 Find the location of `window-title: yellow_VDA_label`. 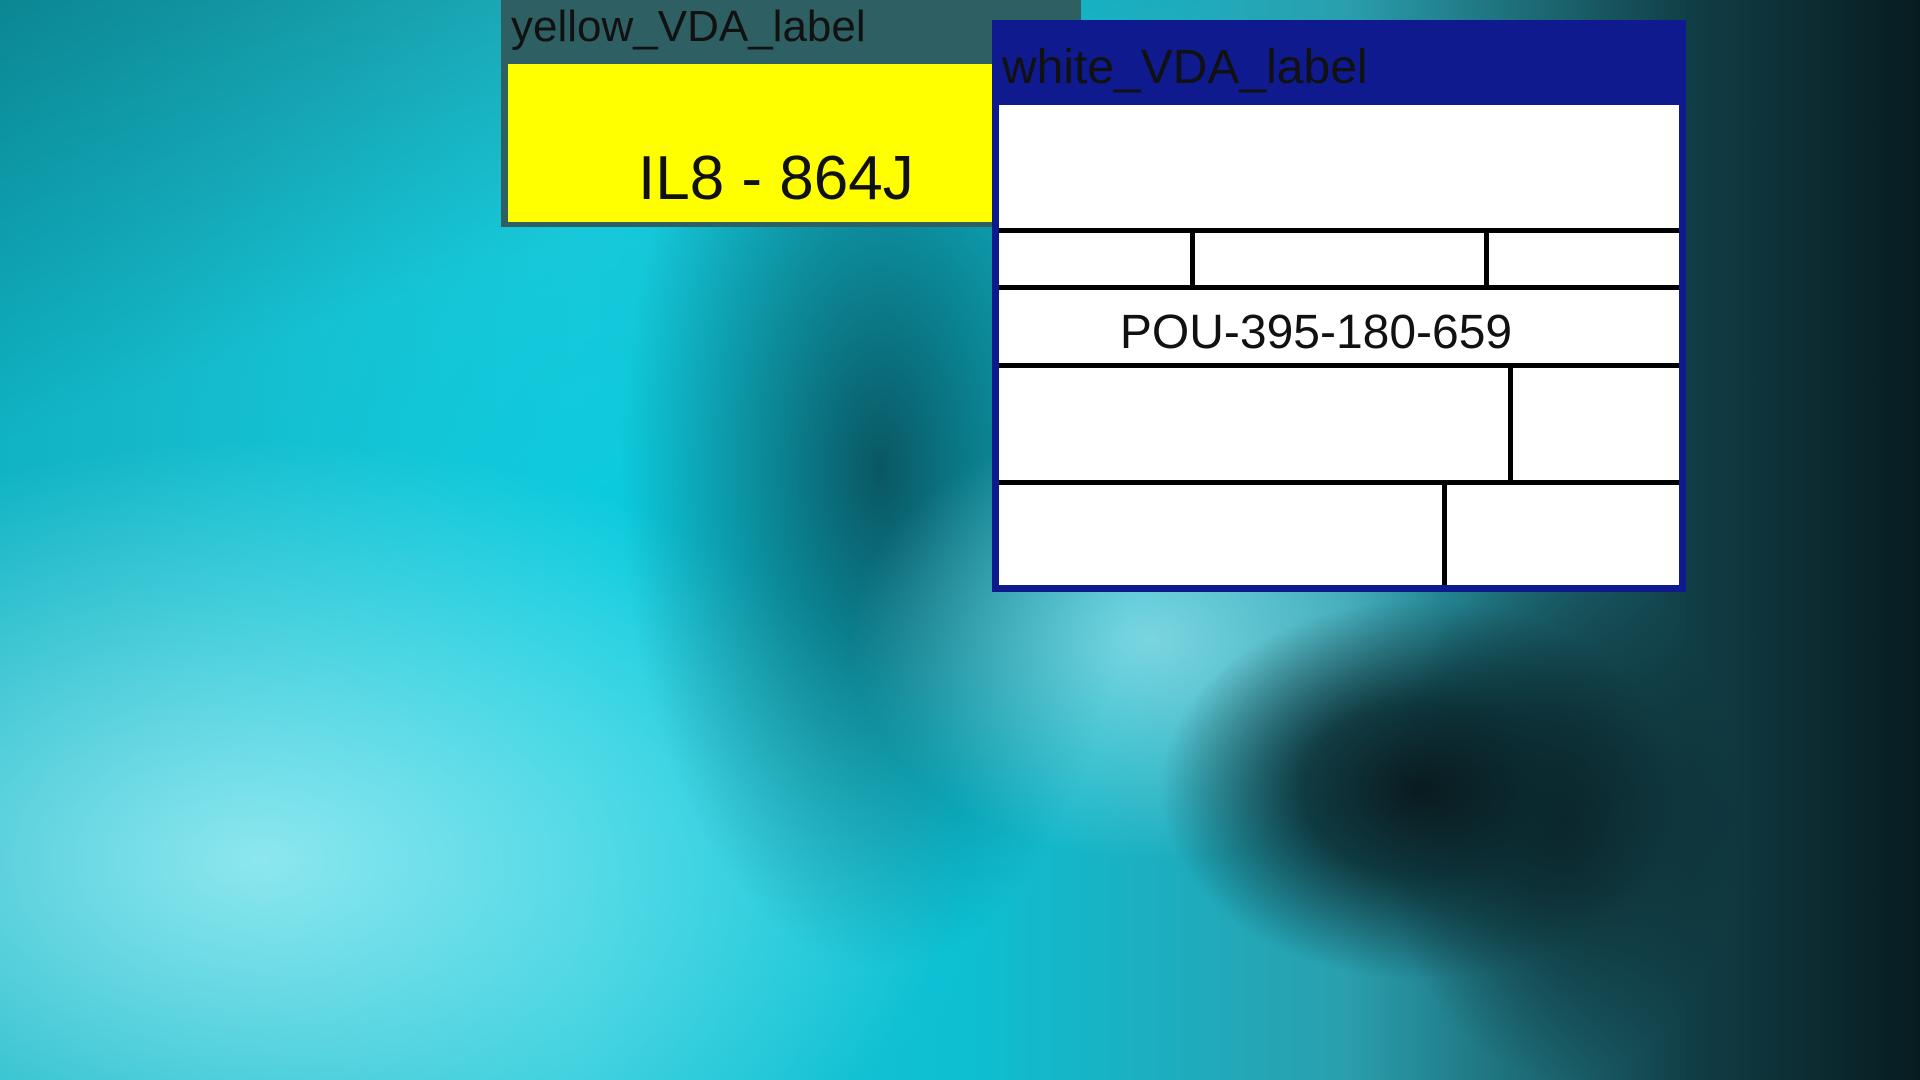

window-title: yellow_VDA_label is located at coordinates (688, 26).